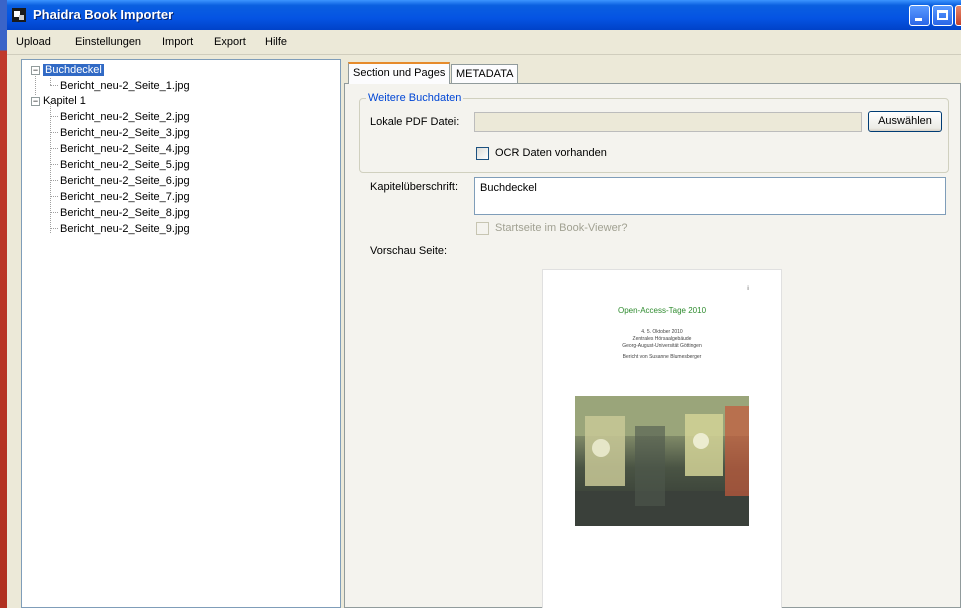 The width and height of the screenshot is (961, 608). Describe the element at coordinates (35, 70) in the screenshot. I see `collapse-buchdeckel-icon: −` at that location.